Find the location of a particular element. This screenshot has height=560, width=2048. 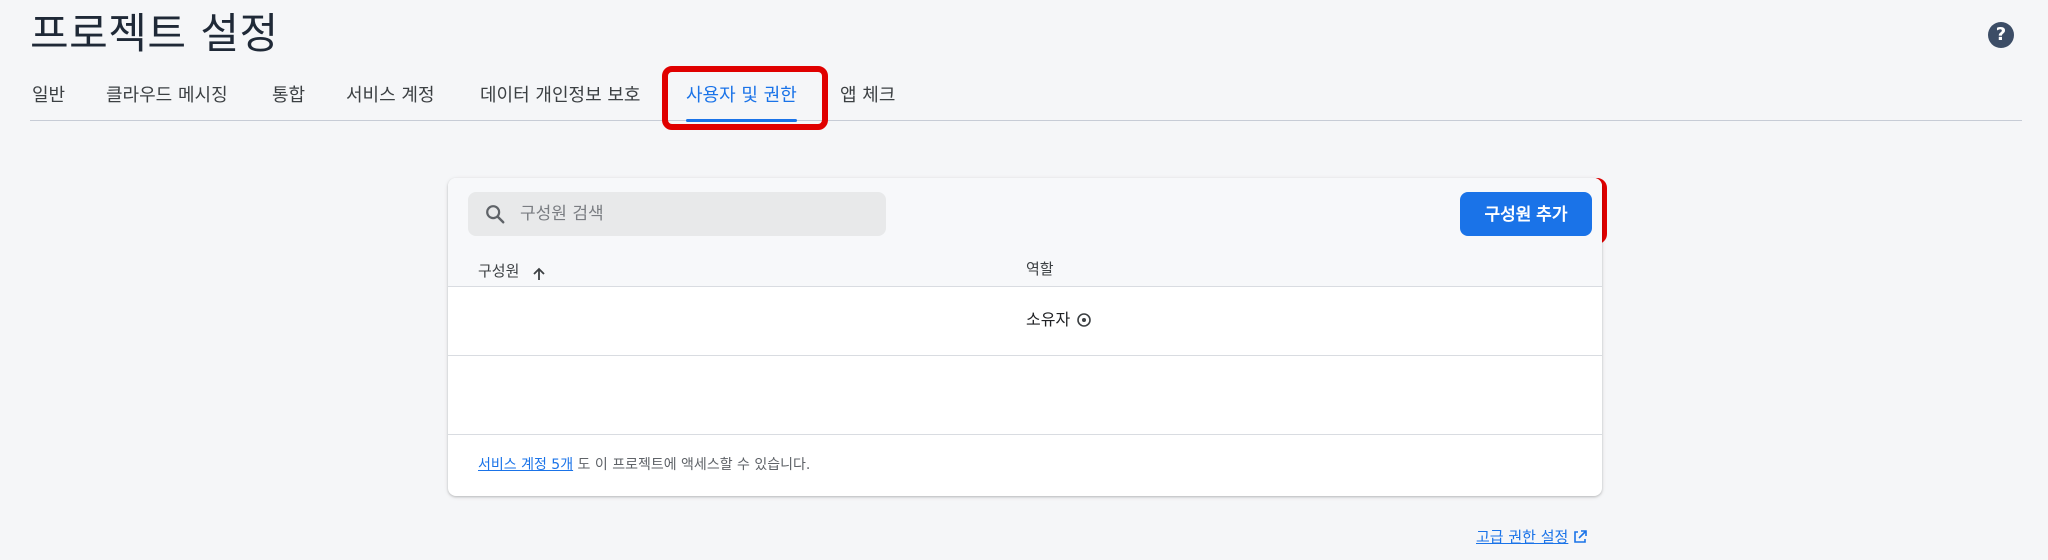

service-accounts-note: 서비스 계정 5개 도 이 프로젝트에 액세스할 수 있습니다. is located at coordinates (644, 464).